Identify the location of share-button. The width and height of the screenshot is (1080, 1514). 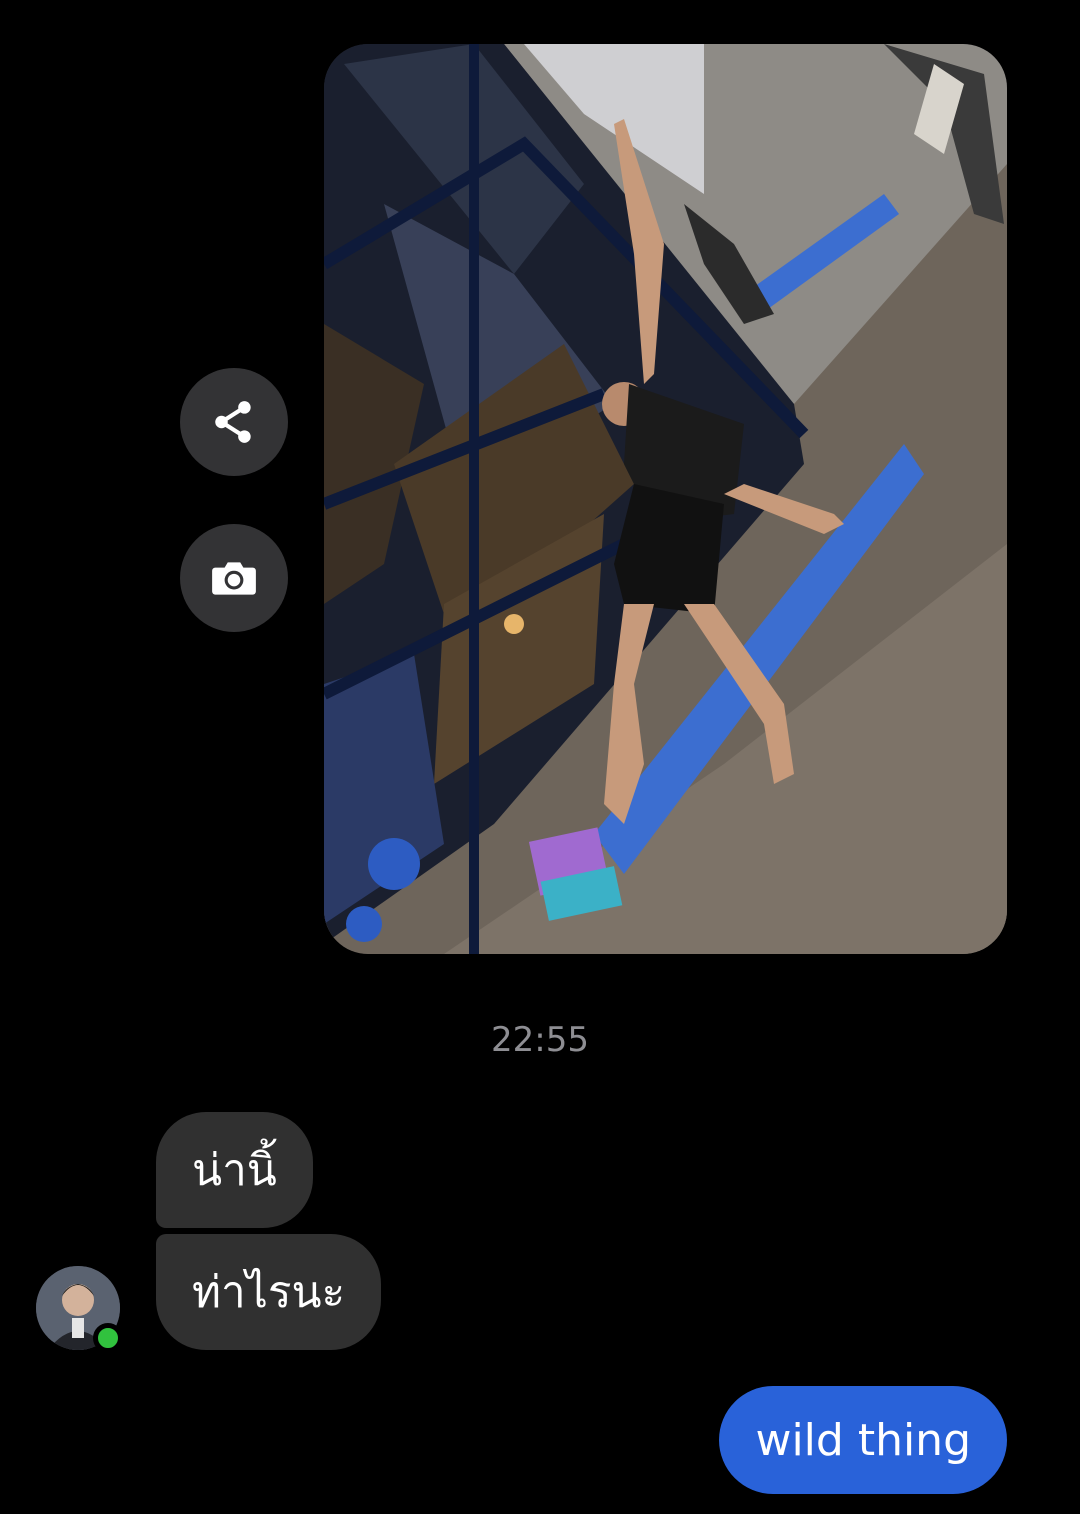
(234, 422).